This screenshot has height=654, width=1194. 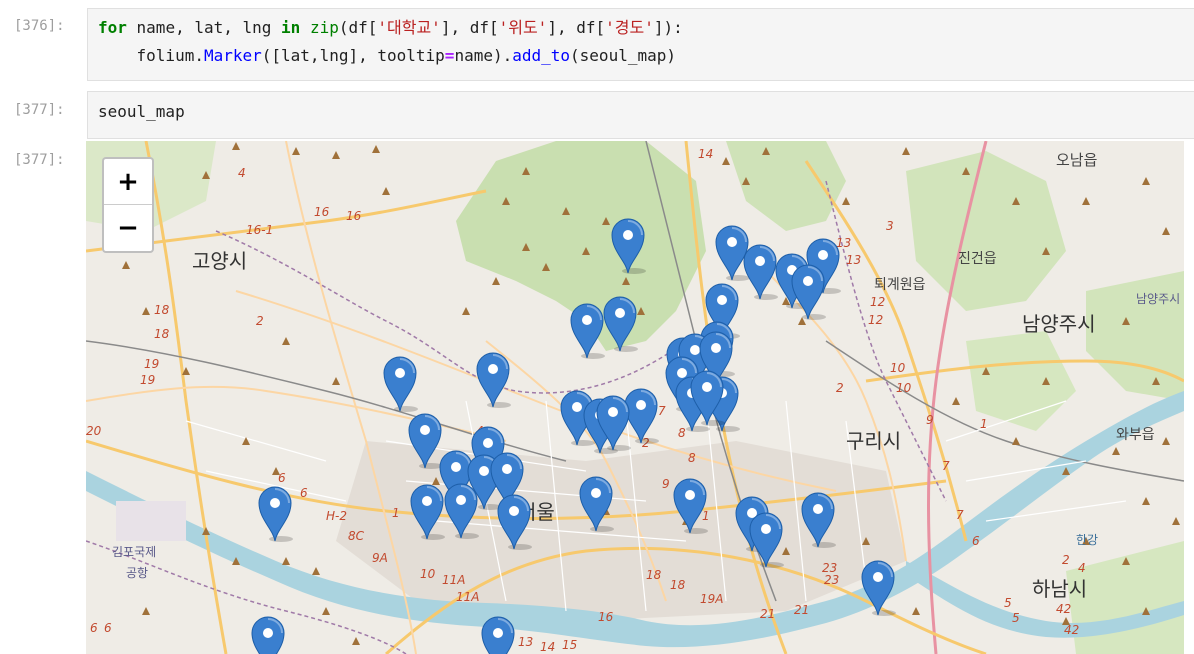 What do you see at coordinates (666, 484) in the screenshot?
I see `road-number-label: 9` at bounding box center [666, 484].